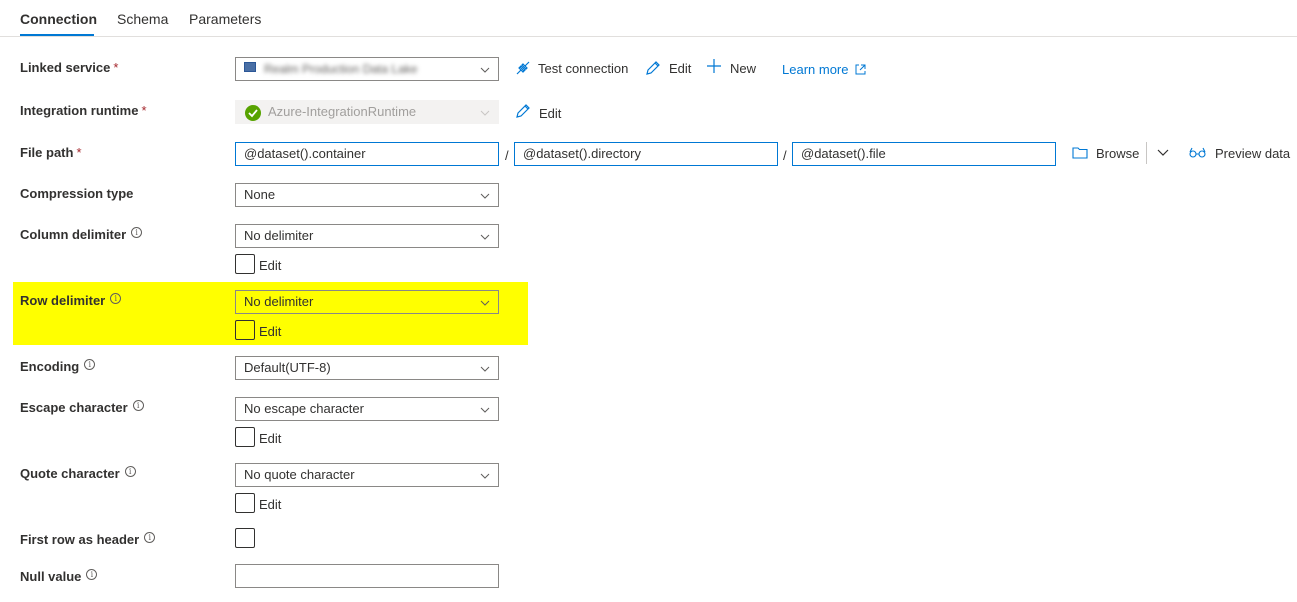 This screenshot has height=602, width=1297. I want to click on row-delimiter-label: Row delimiter i, so click(71, 300).